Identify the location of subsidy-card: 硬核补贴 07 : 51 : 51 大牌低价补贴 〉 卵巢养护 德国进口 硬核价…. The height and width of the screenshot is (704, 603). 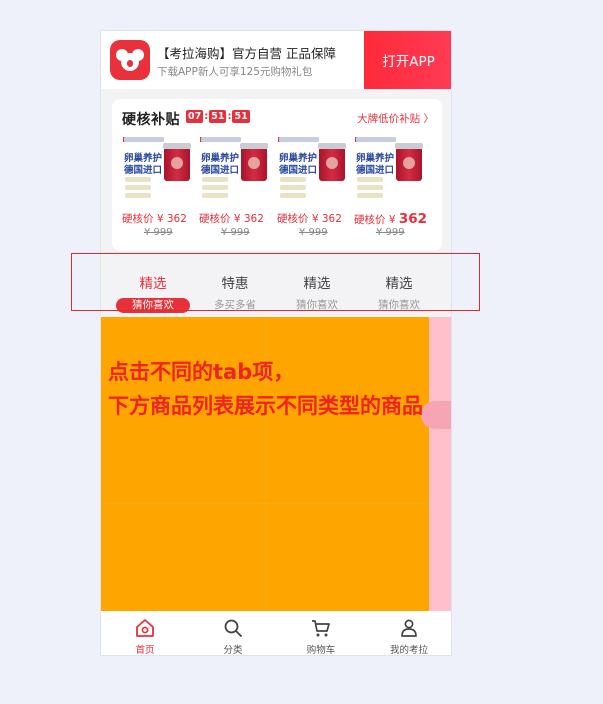
(277, 175).